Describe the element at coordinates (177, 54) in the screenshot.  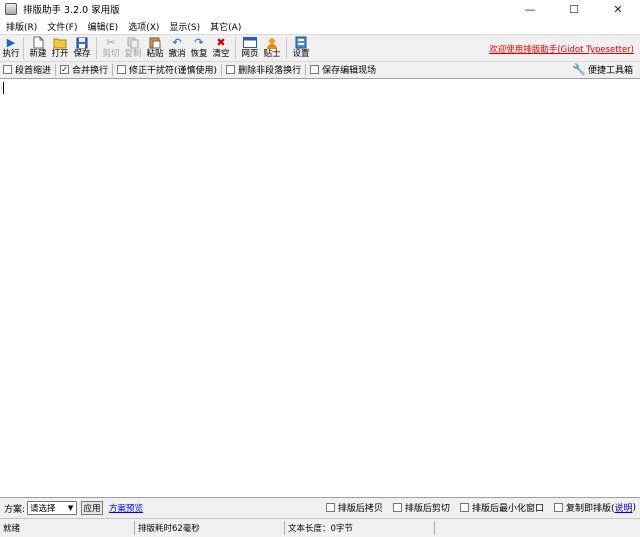
I see `undo-label: 撤消` at that location.